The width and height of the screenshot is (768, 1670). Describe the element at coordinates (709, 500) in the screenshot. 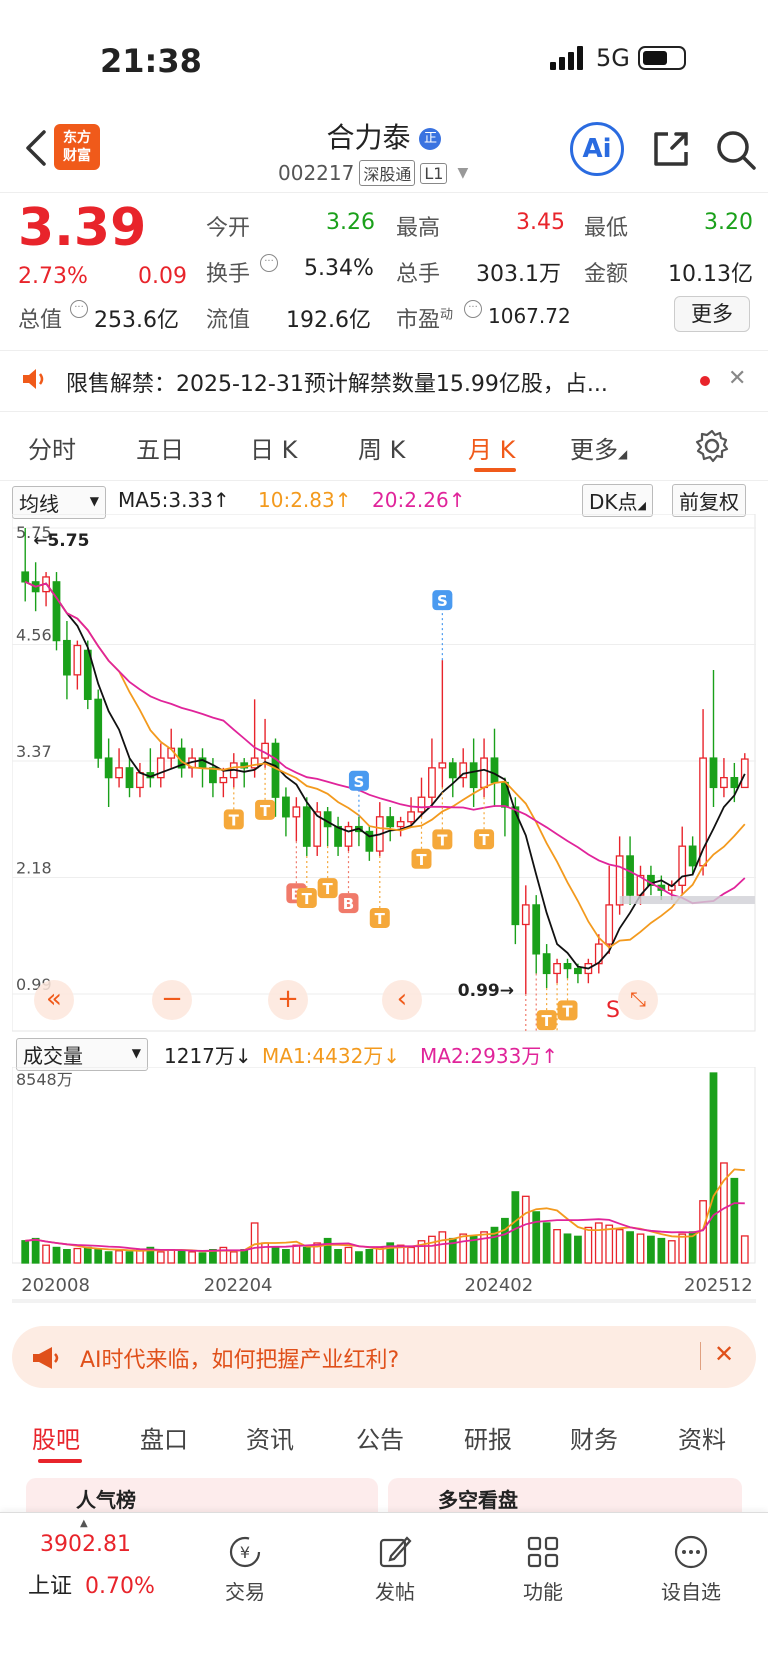

I see `adjust-button: 前复权` at that location.